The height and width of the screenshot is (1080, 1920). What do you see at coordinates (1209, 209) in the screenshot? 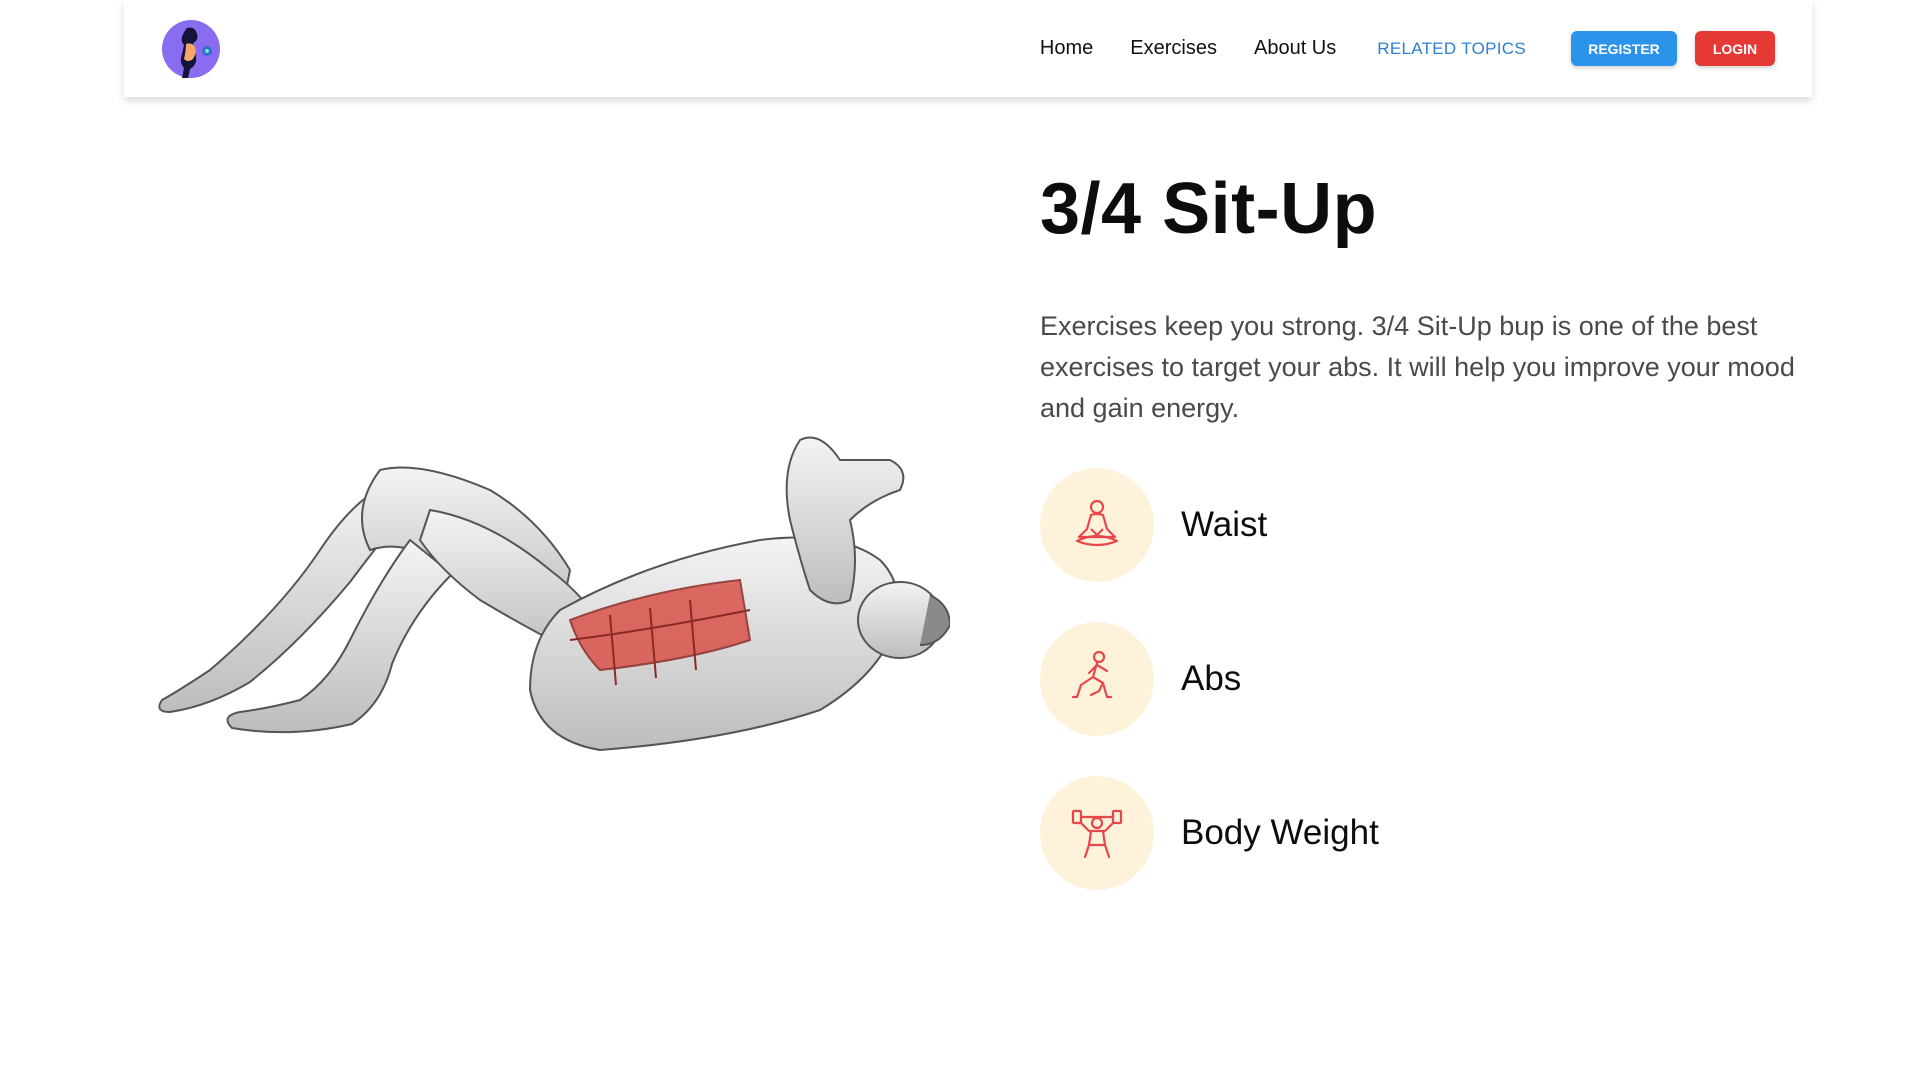
I see `exercise-title: 3/4 Sit-Up` at bounding box center [1209, 209].